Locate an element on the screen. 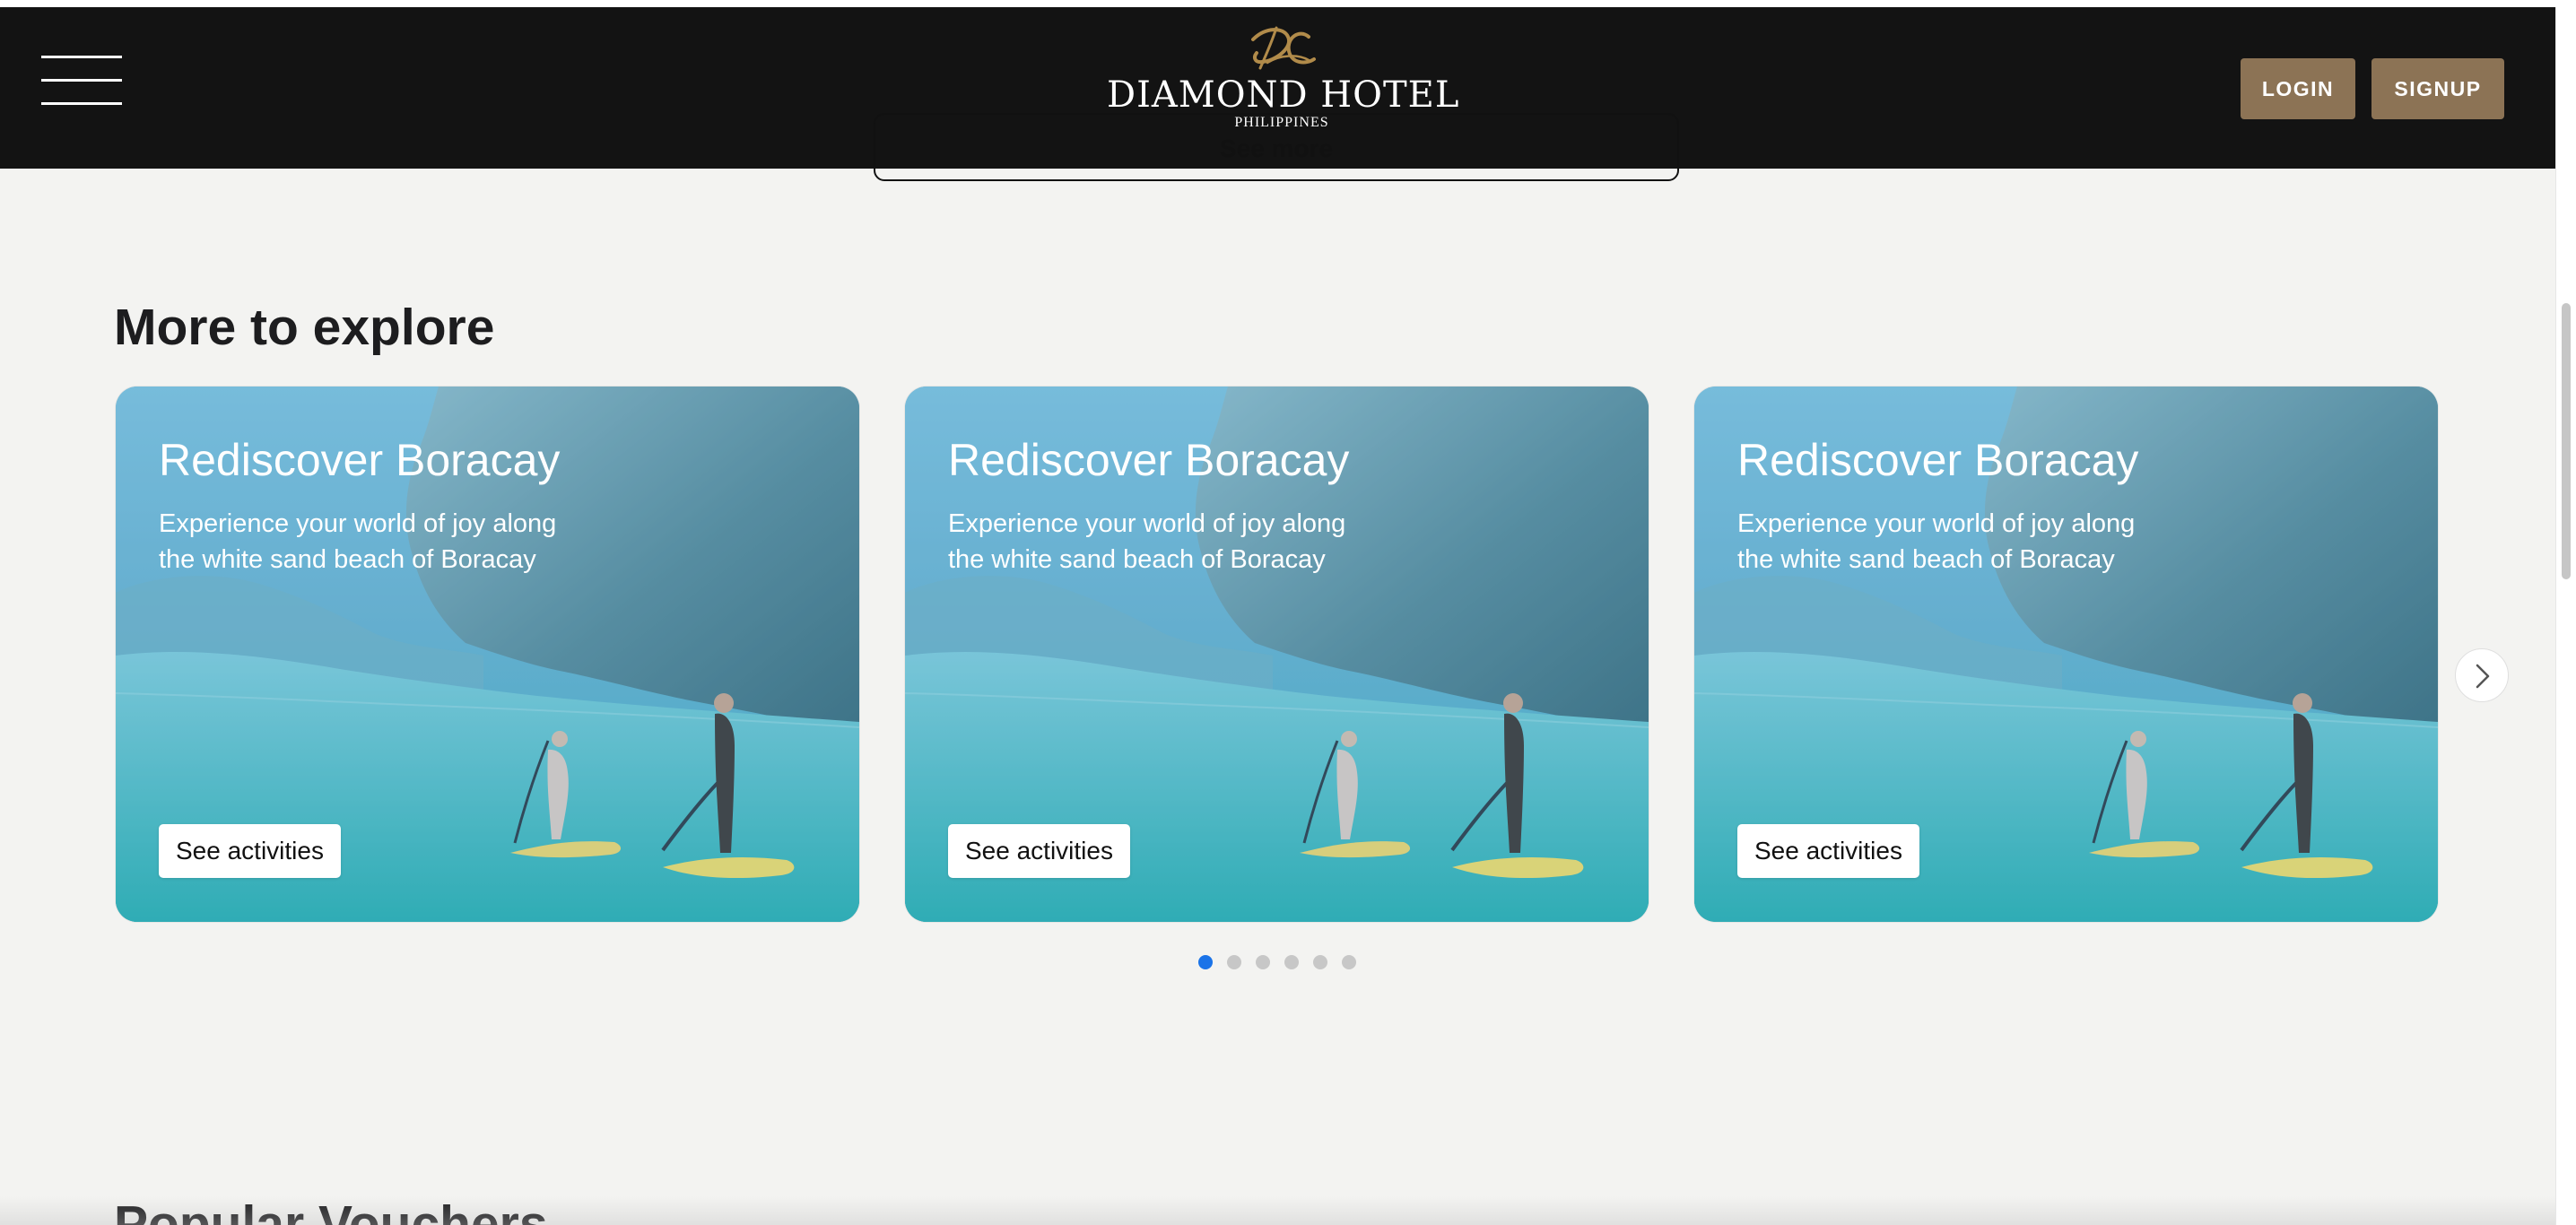 The image size is (2576, 1225). chevron-right-icon is located at coordinates (2483, 676).